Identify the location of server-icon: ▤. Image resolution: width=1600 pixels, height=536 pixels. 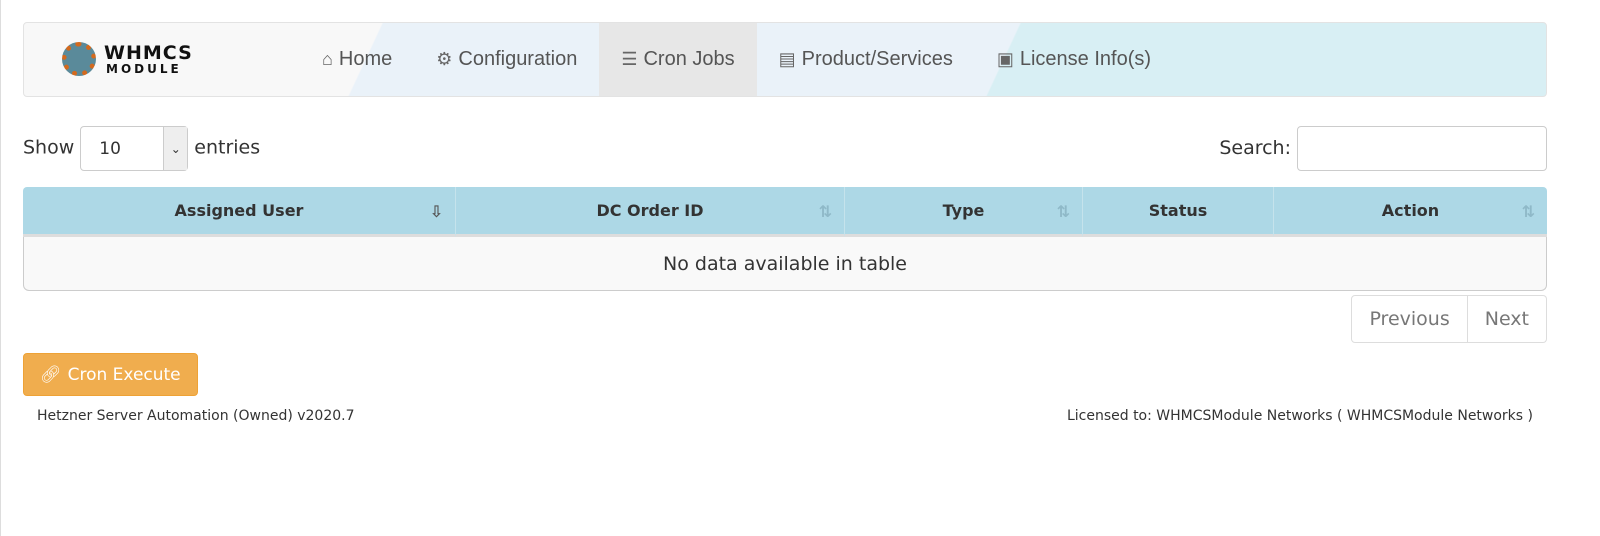
(787, 59).